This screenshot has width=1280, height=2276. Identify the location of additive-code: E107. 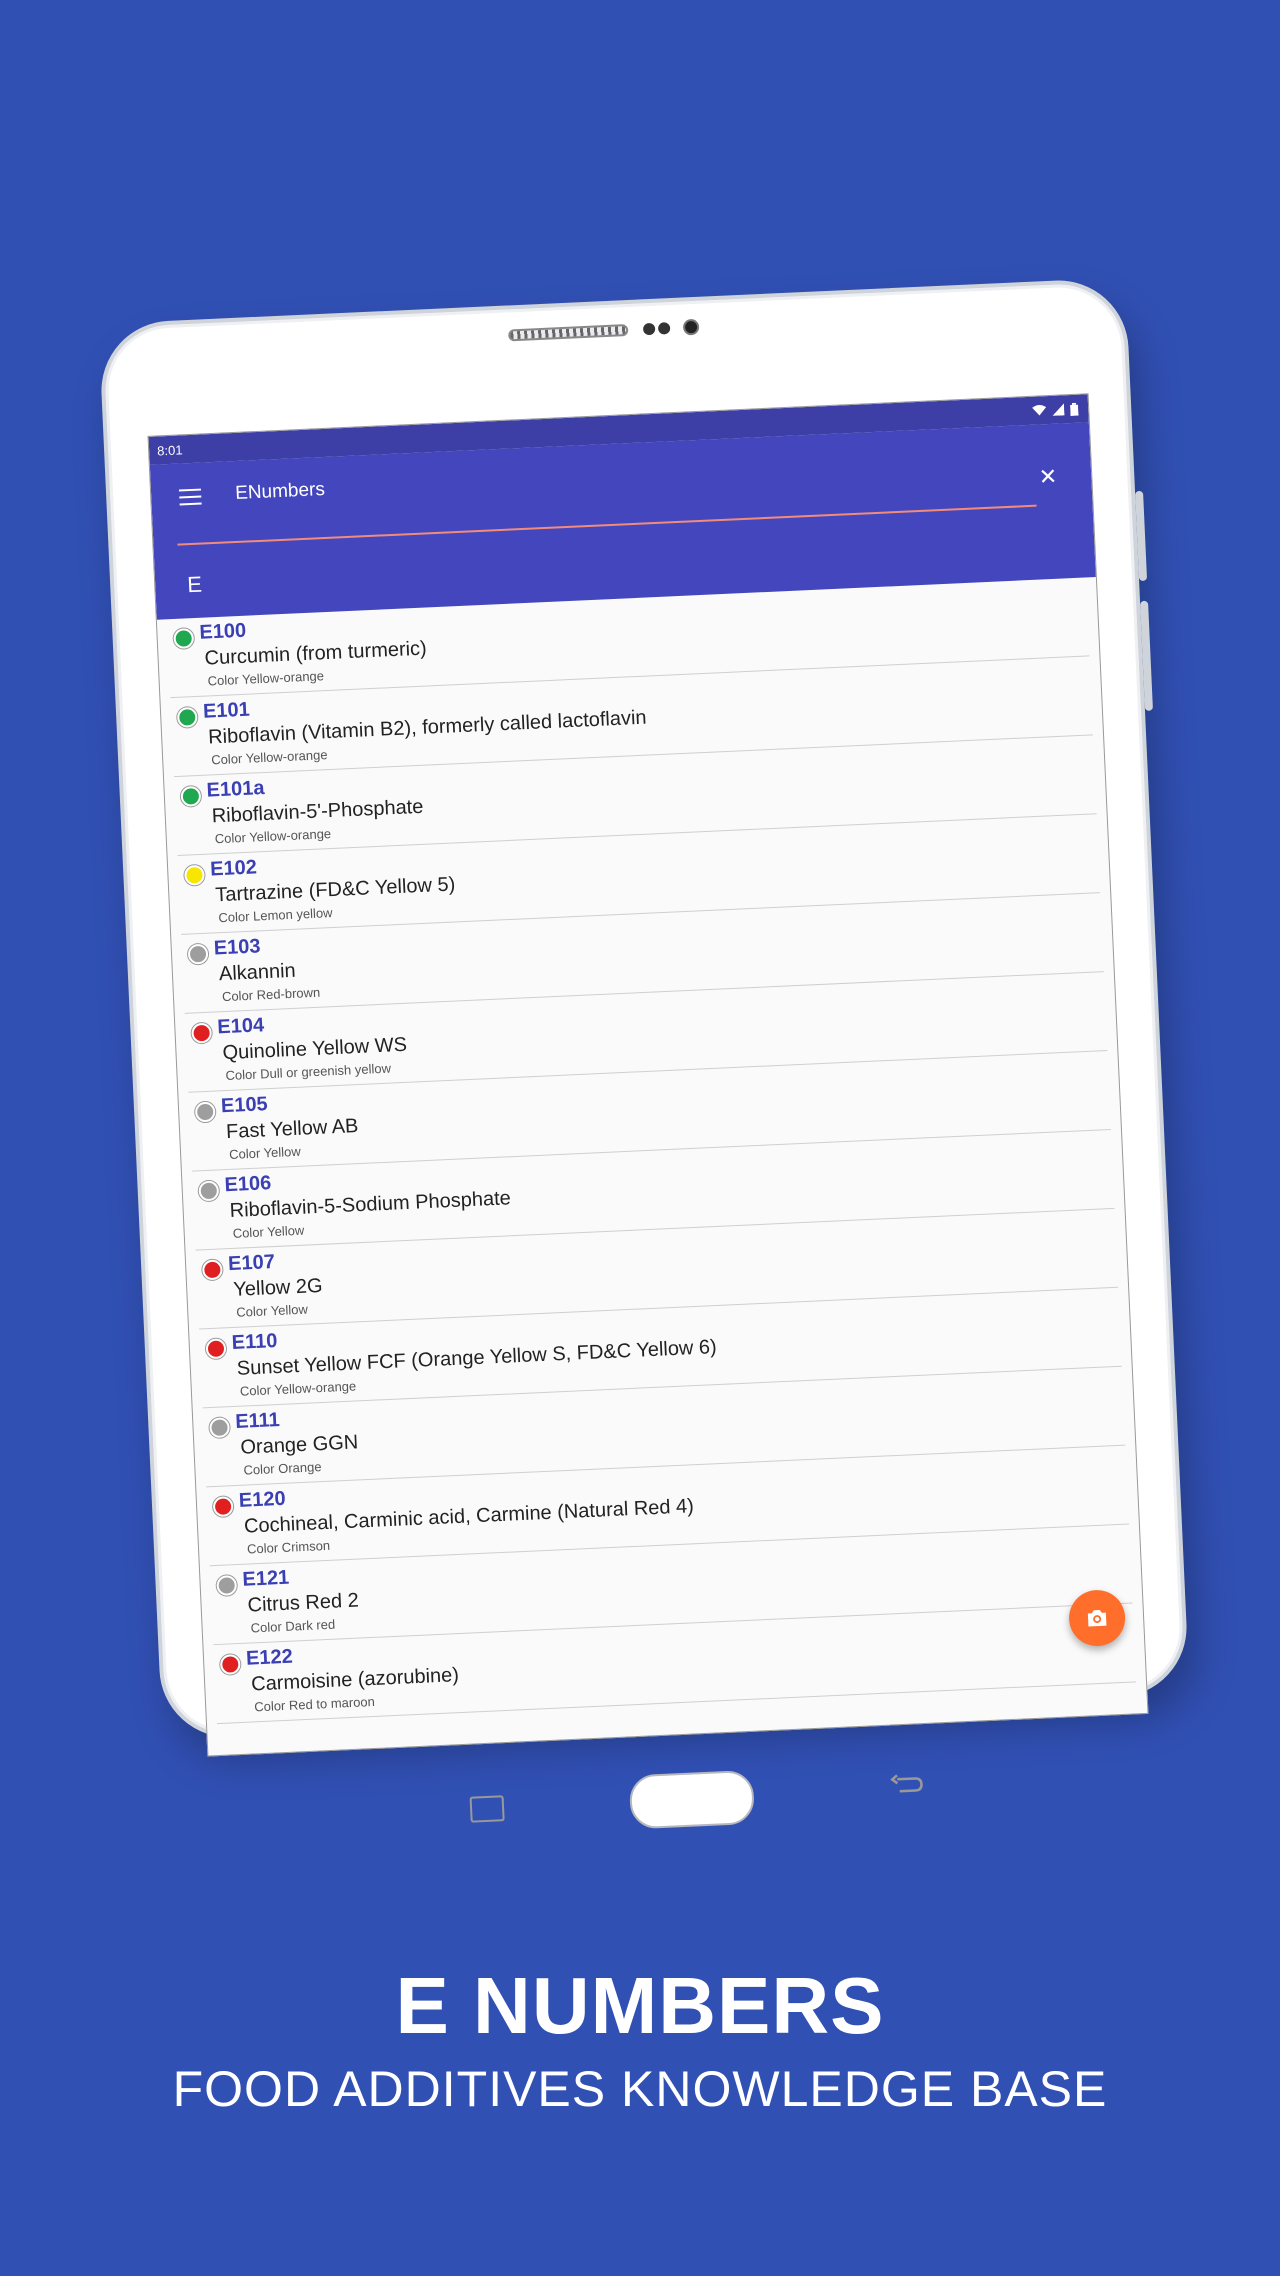
(251, 1263).